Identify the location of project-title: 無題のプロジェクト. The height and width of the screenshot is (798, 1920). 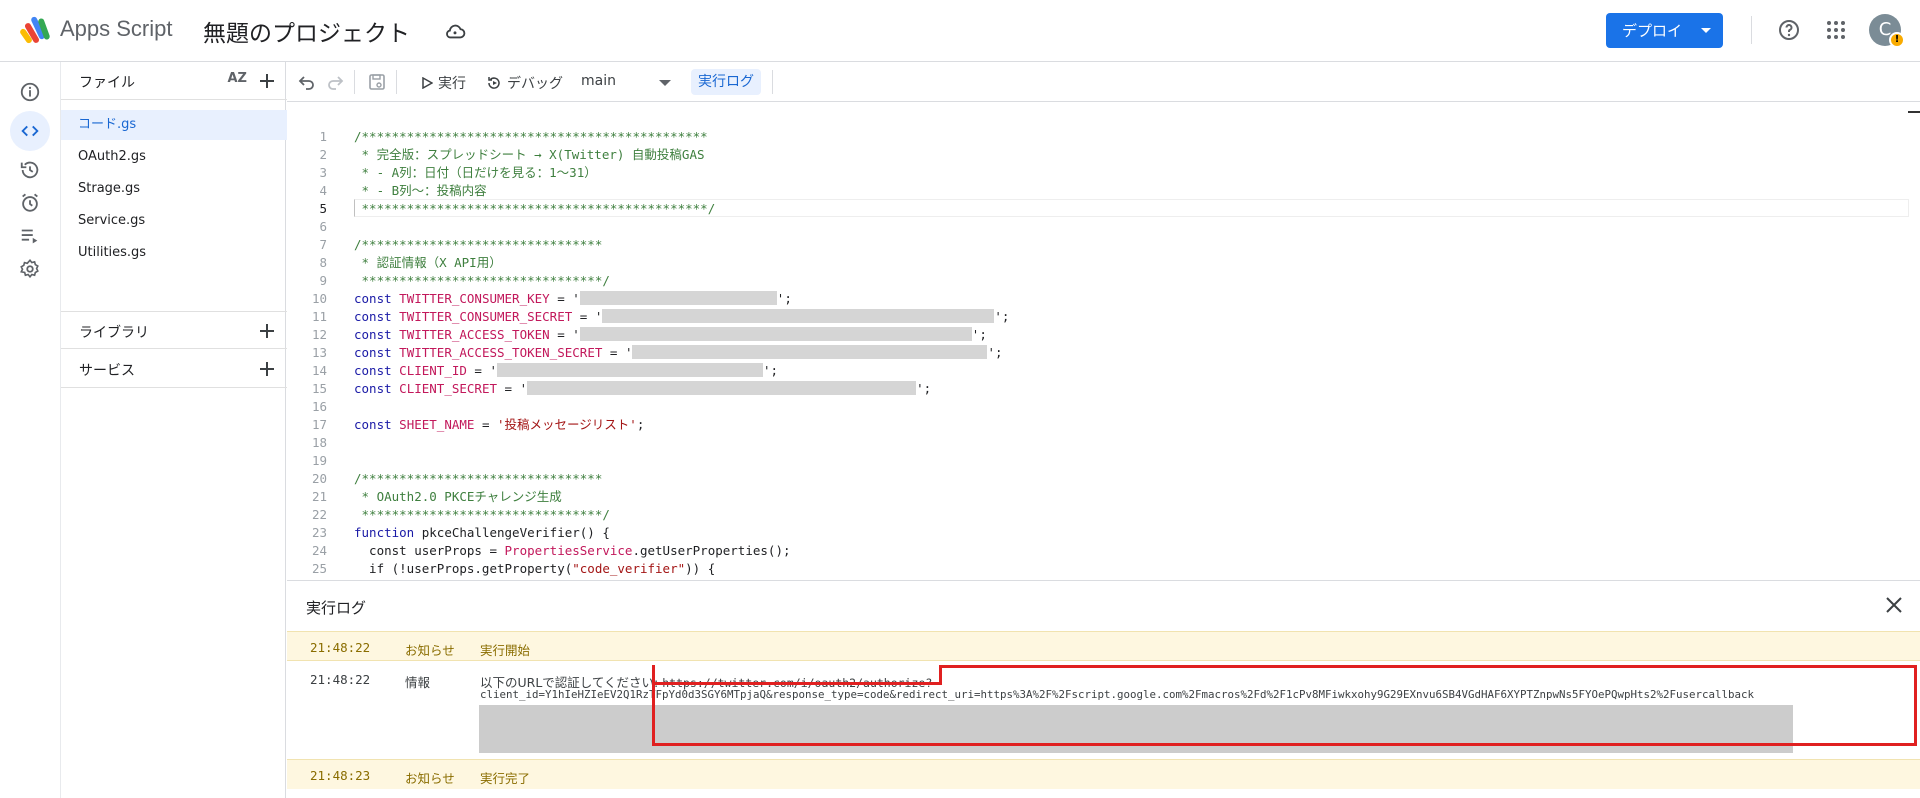
(306, 31).